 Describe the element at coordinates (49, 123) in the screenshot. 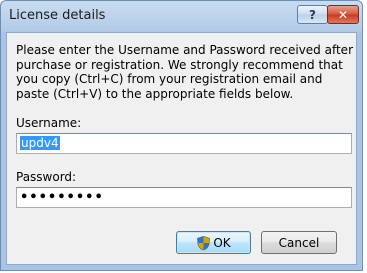

I see `username-label: Username:` at that location.